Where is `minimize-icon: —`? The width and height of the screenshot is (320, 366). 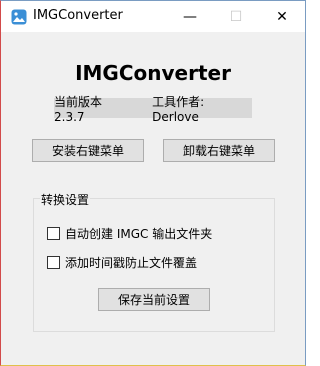 minimize-icon: — is located at coordinates (190, 16).